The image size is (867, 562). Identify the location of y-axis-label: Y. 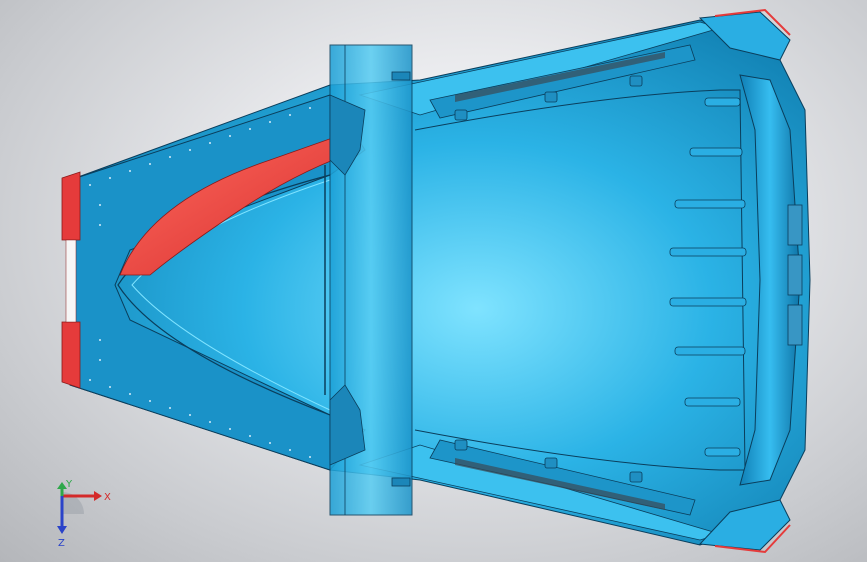
(69, 485).